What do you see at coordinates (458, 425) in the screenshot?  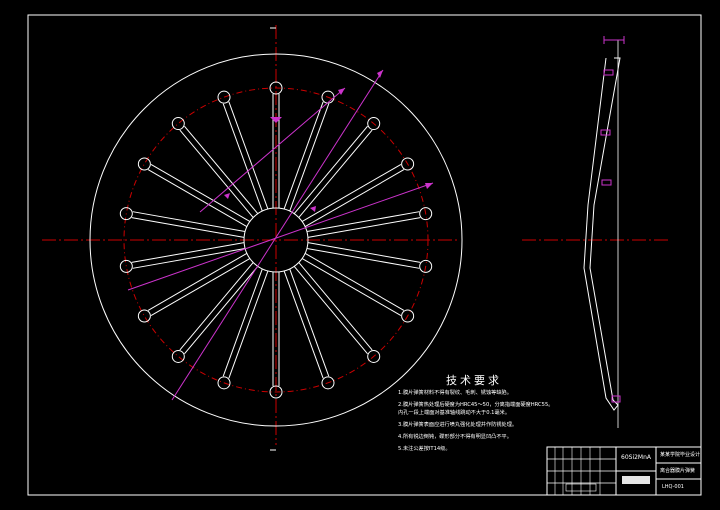 I see `note-item: 3.膜片弹簧表面应进行喷丸强化处理并作防锈处理。` at bounding box center [458, 425].